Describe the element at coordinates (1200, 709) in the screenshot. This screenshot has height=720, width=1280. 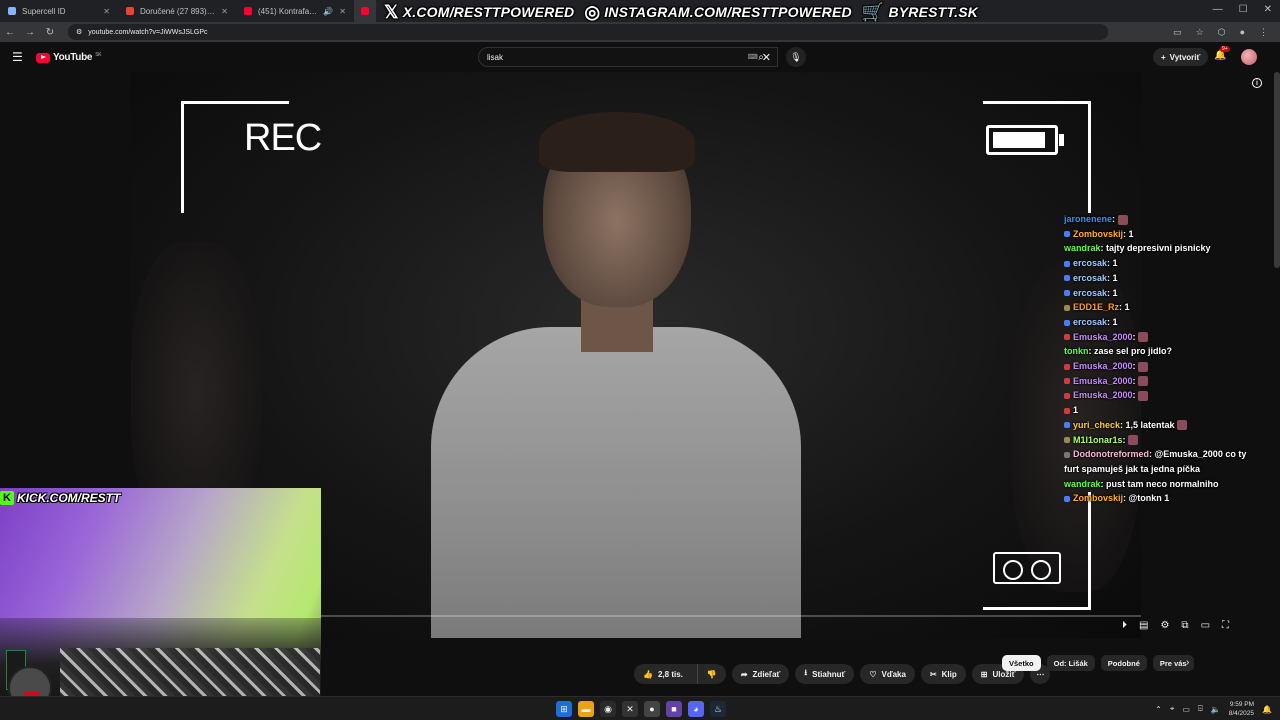
I see `network-icon: ⌹` at that location.